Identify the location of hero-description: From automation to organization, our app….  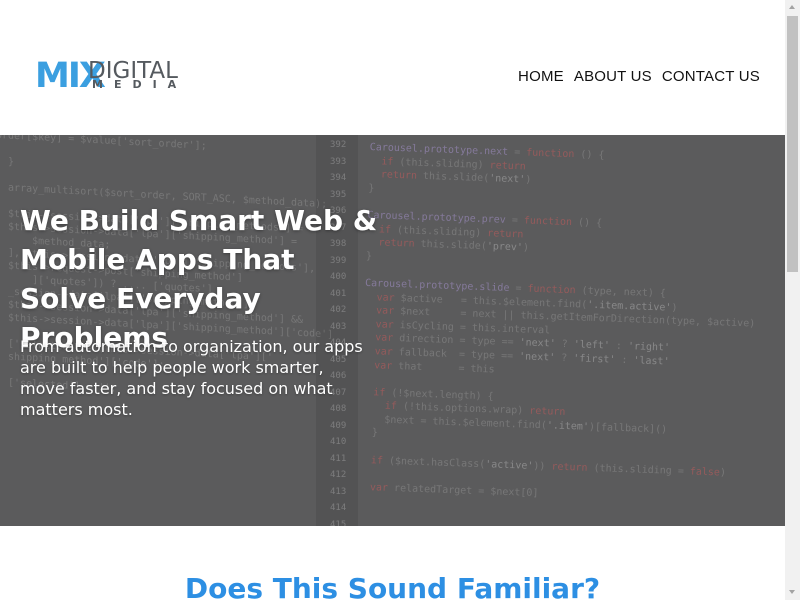
(191, 378).